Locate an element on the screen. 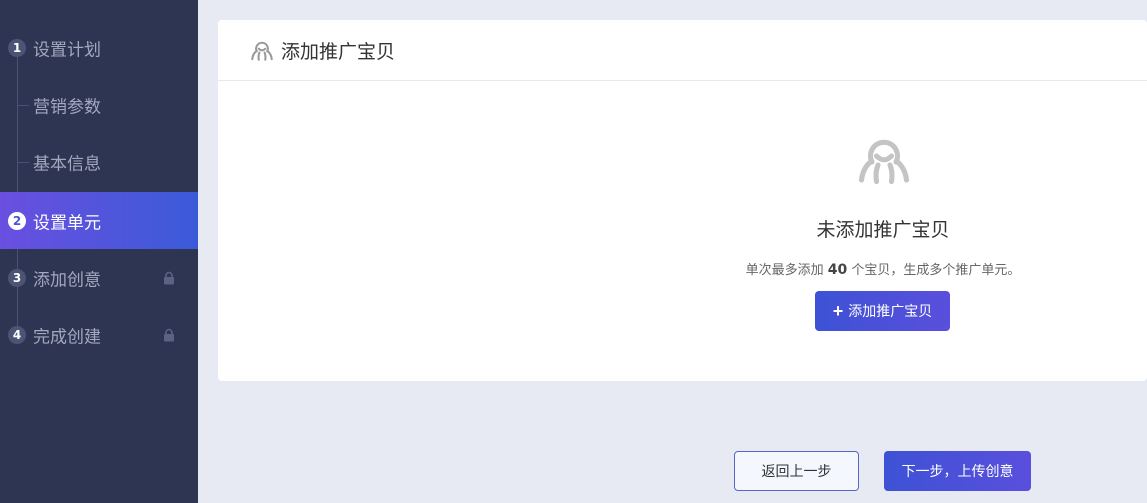 This screenshot has height=503, width=1147. hint-prefix: 单次最多添加 is located at coordinates (786, 270).